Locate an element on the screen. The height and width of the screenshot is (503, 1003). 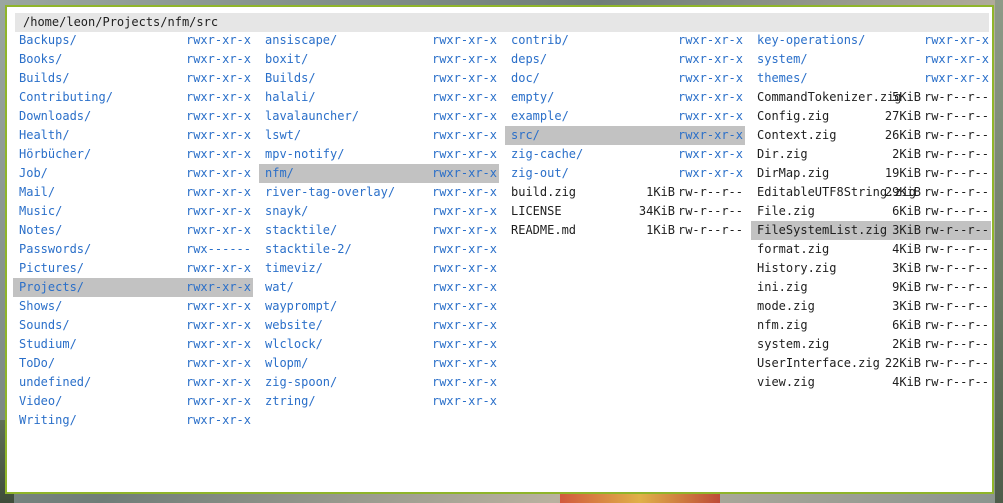
directory-entry: zig-cache/rwxr-xr-x is located at coordinates (625, 154).